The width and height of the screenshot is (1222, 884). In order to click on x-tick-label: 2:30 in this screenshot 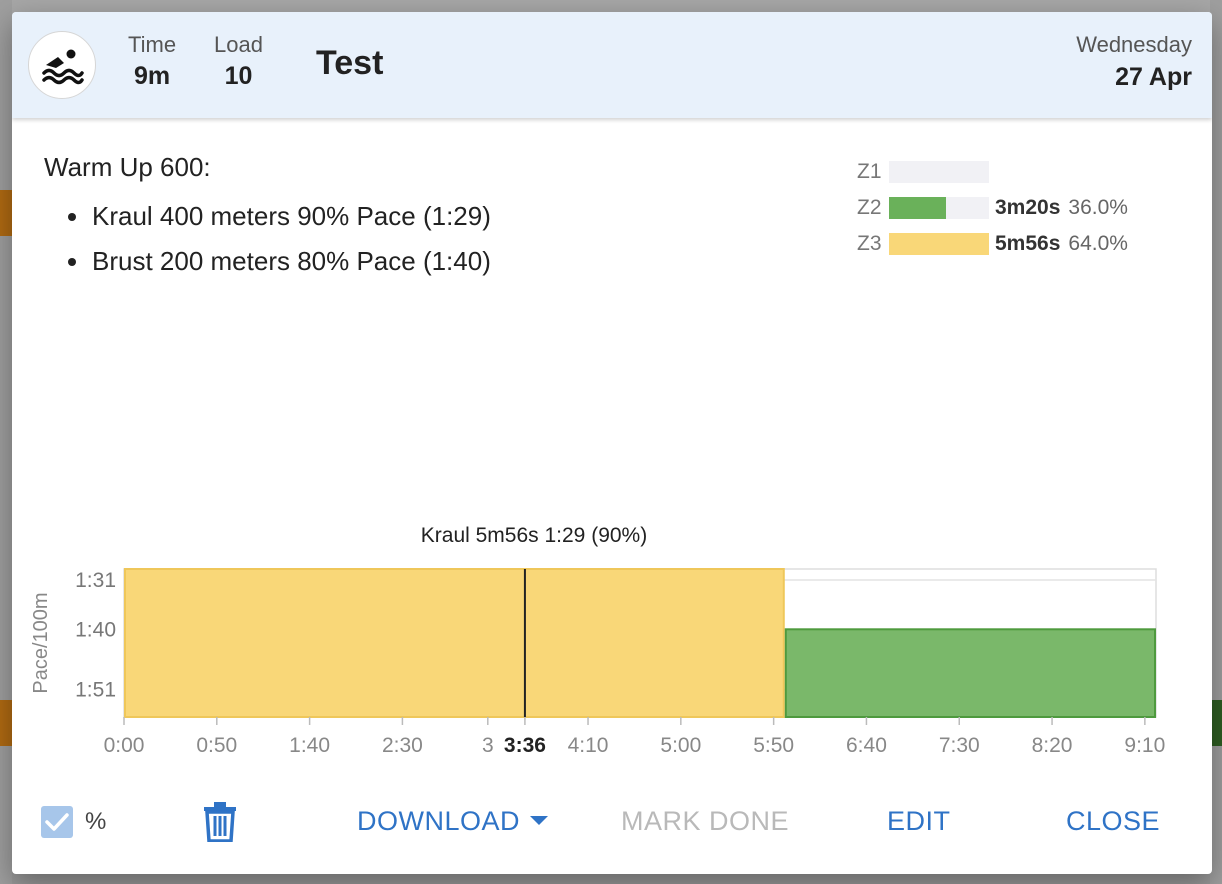, I will do `click(402, 745)`.